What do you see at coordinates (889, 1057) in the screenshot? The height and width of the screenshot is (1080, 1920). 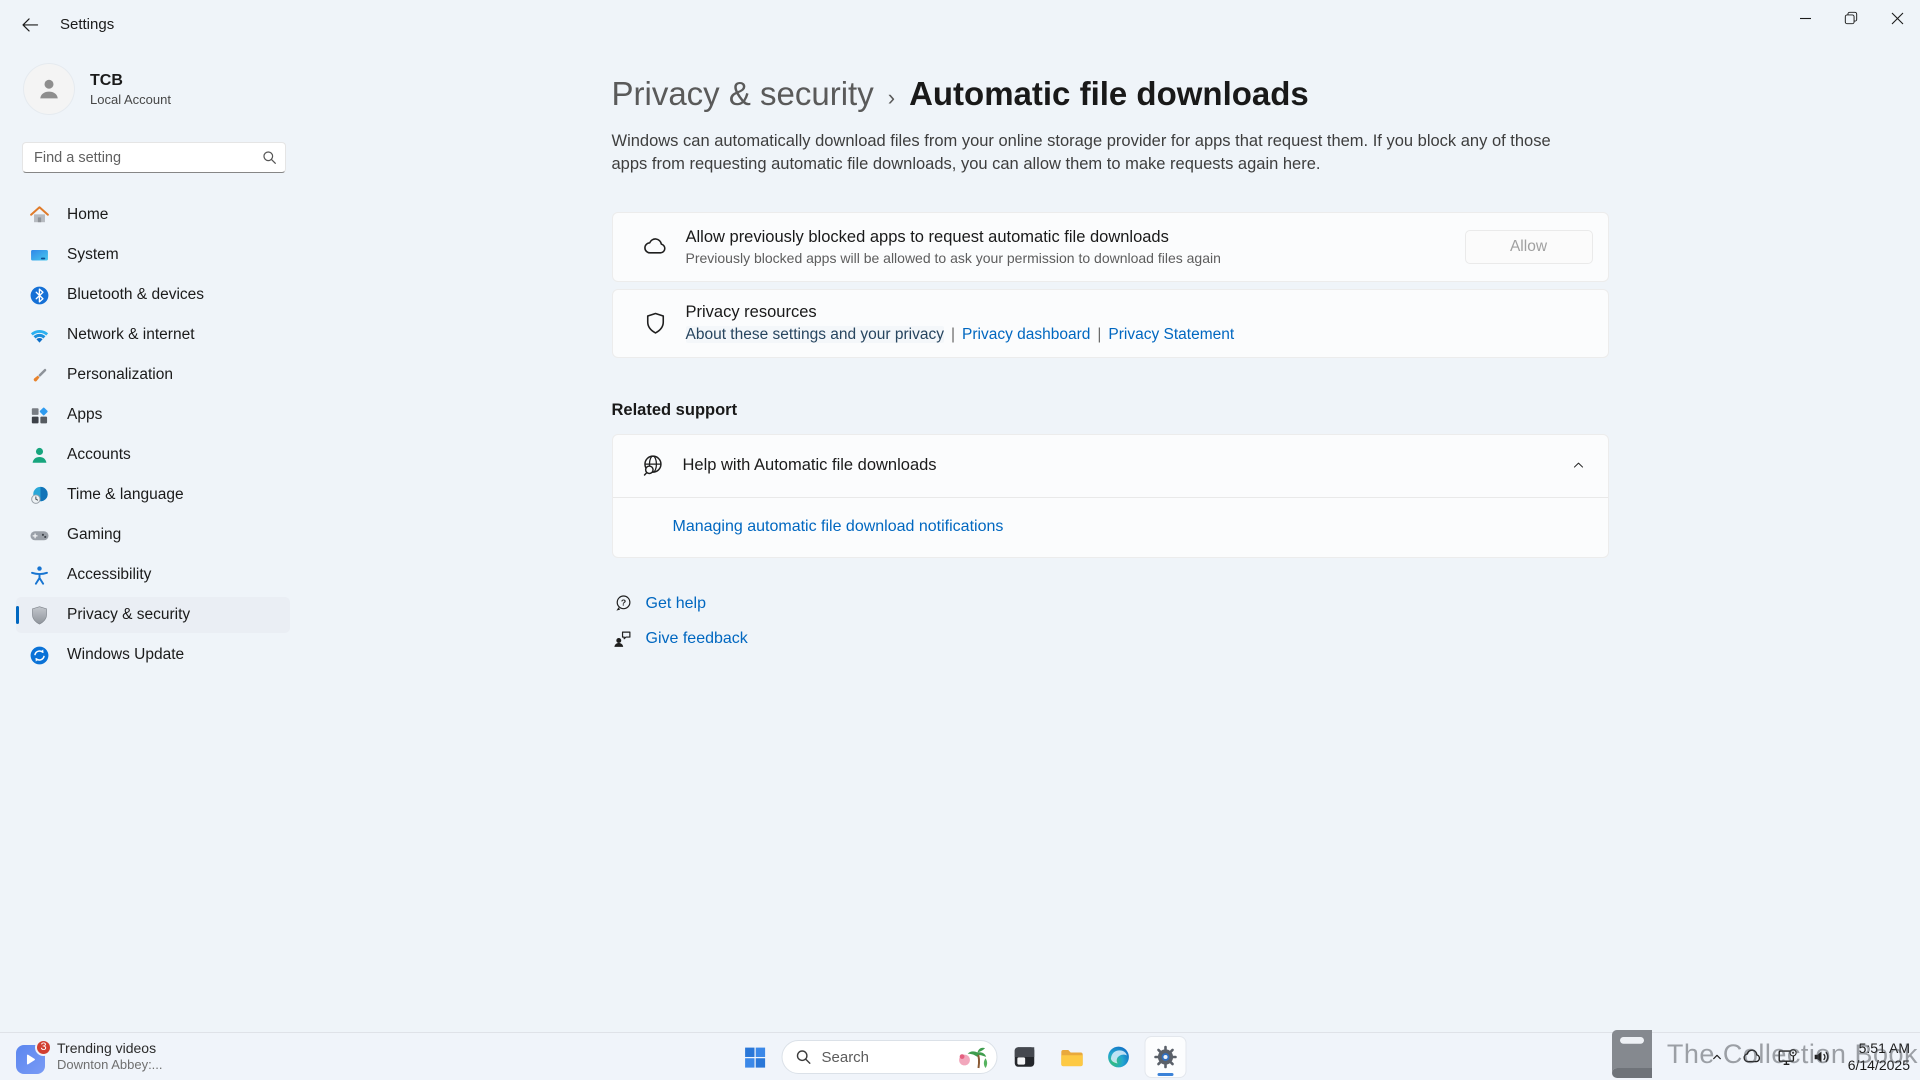 I see `taskbar-search-box: Search` at bounding box center [889, 1057].